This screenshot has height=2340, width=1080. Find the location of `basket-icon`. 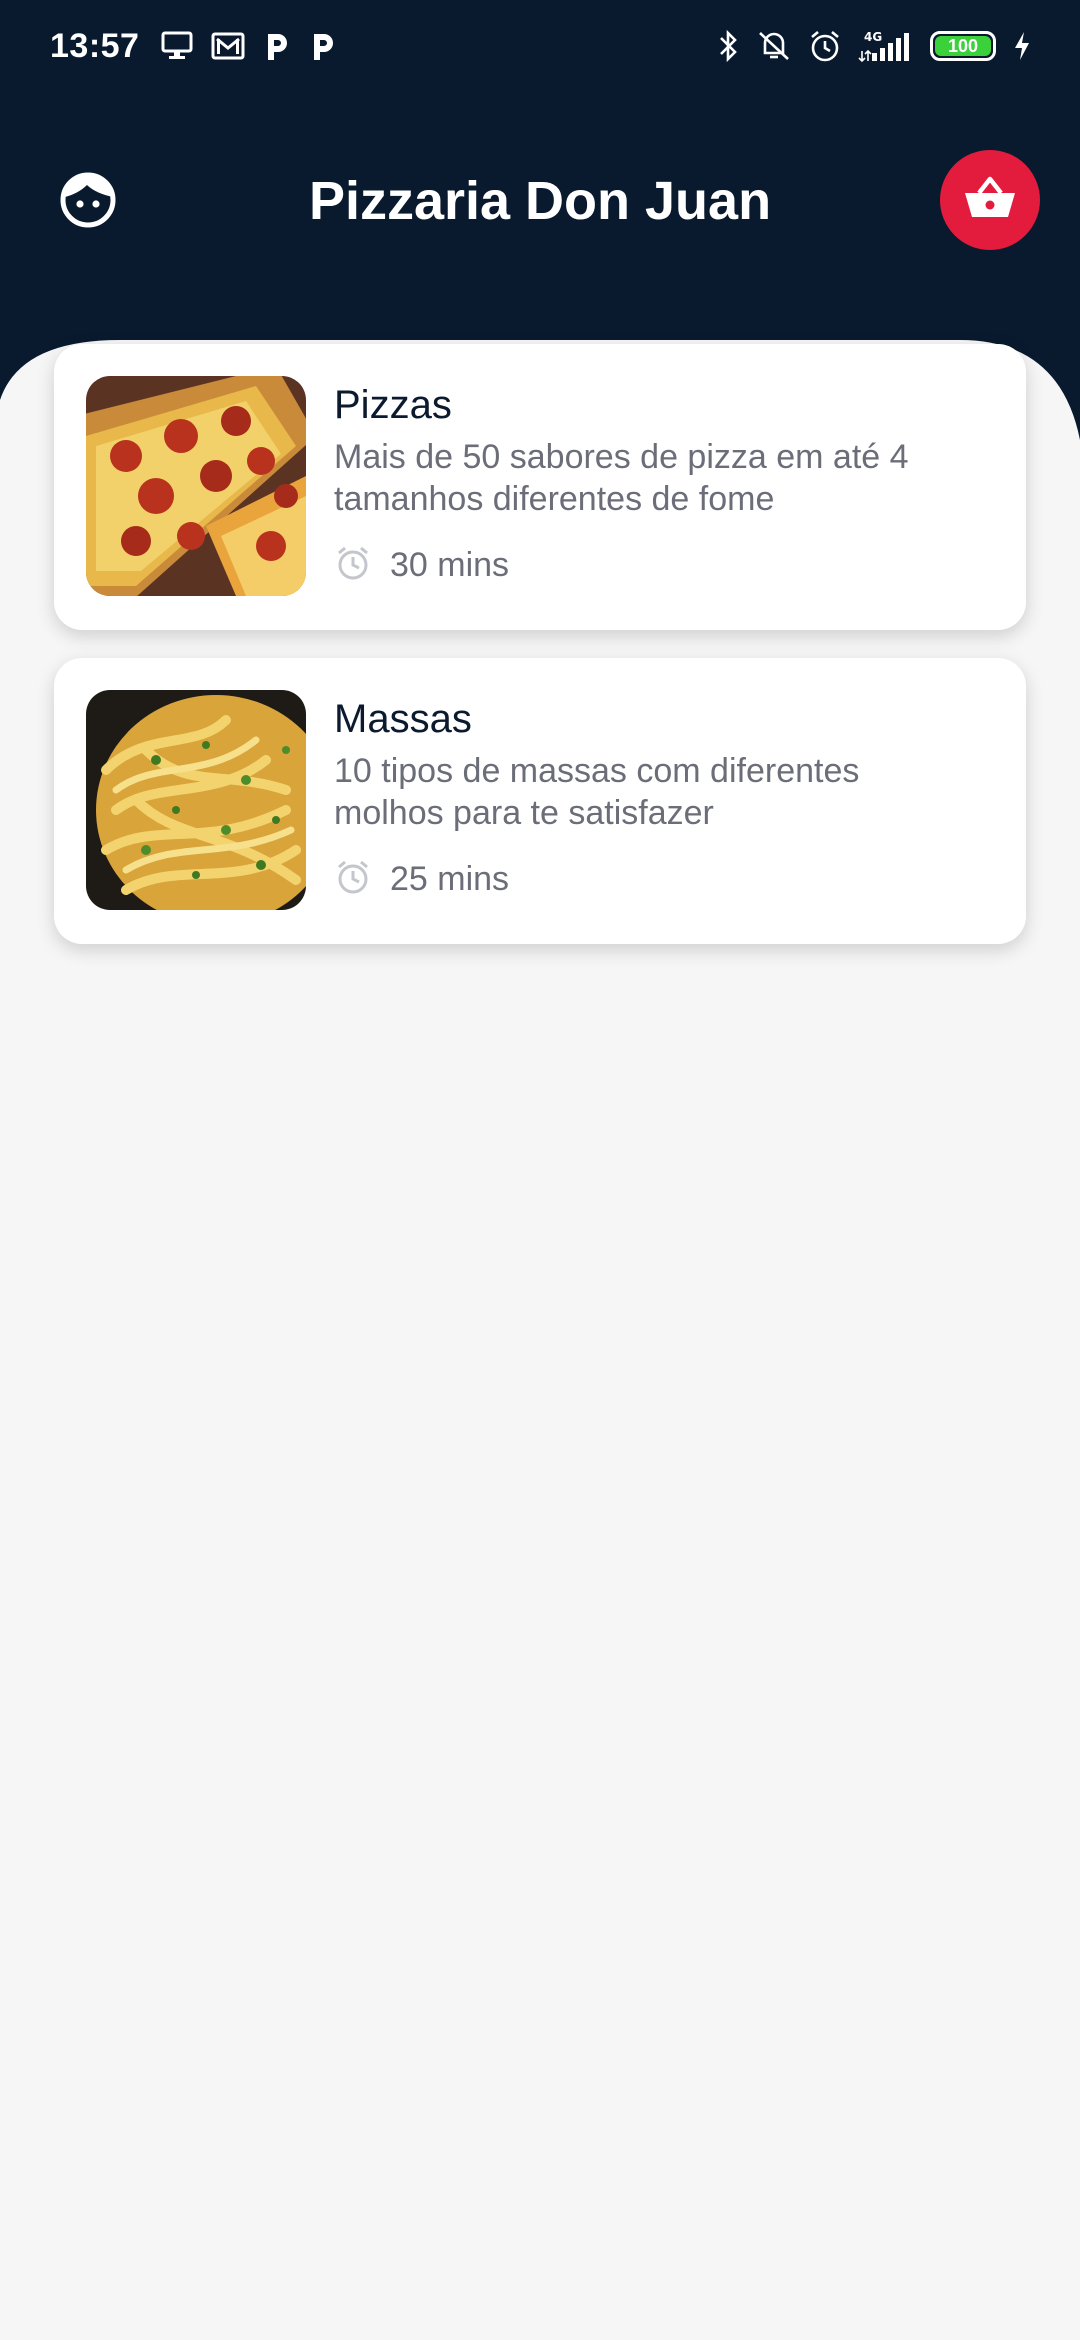

basket-icon is located at coordinates (990, 200).